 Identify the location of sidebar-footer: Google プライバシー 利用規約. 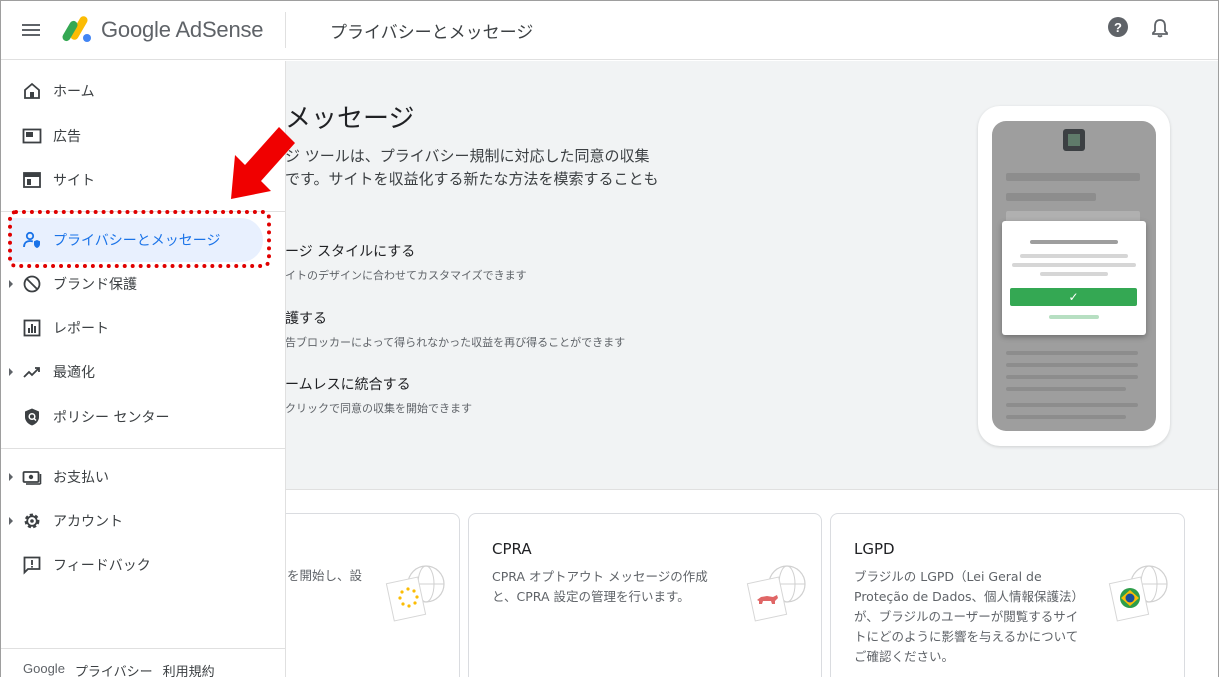
(119, 669).